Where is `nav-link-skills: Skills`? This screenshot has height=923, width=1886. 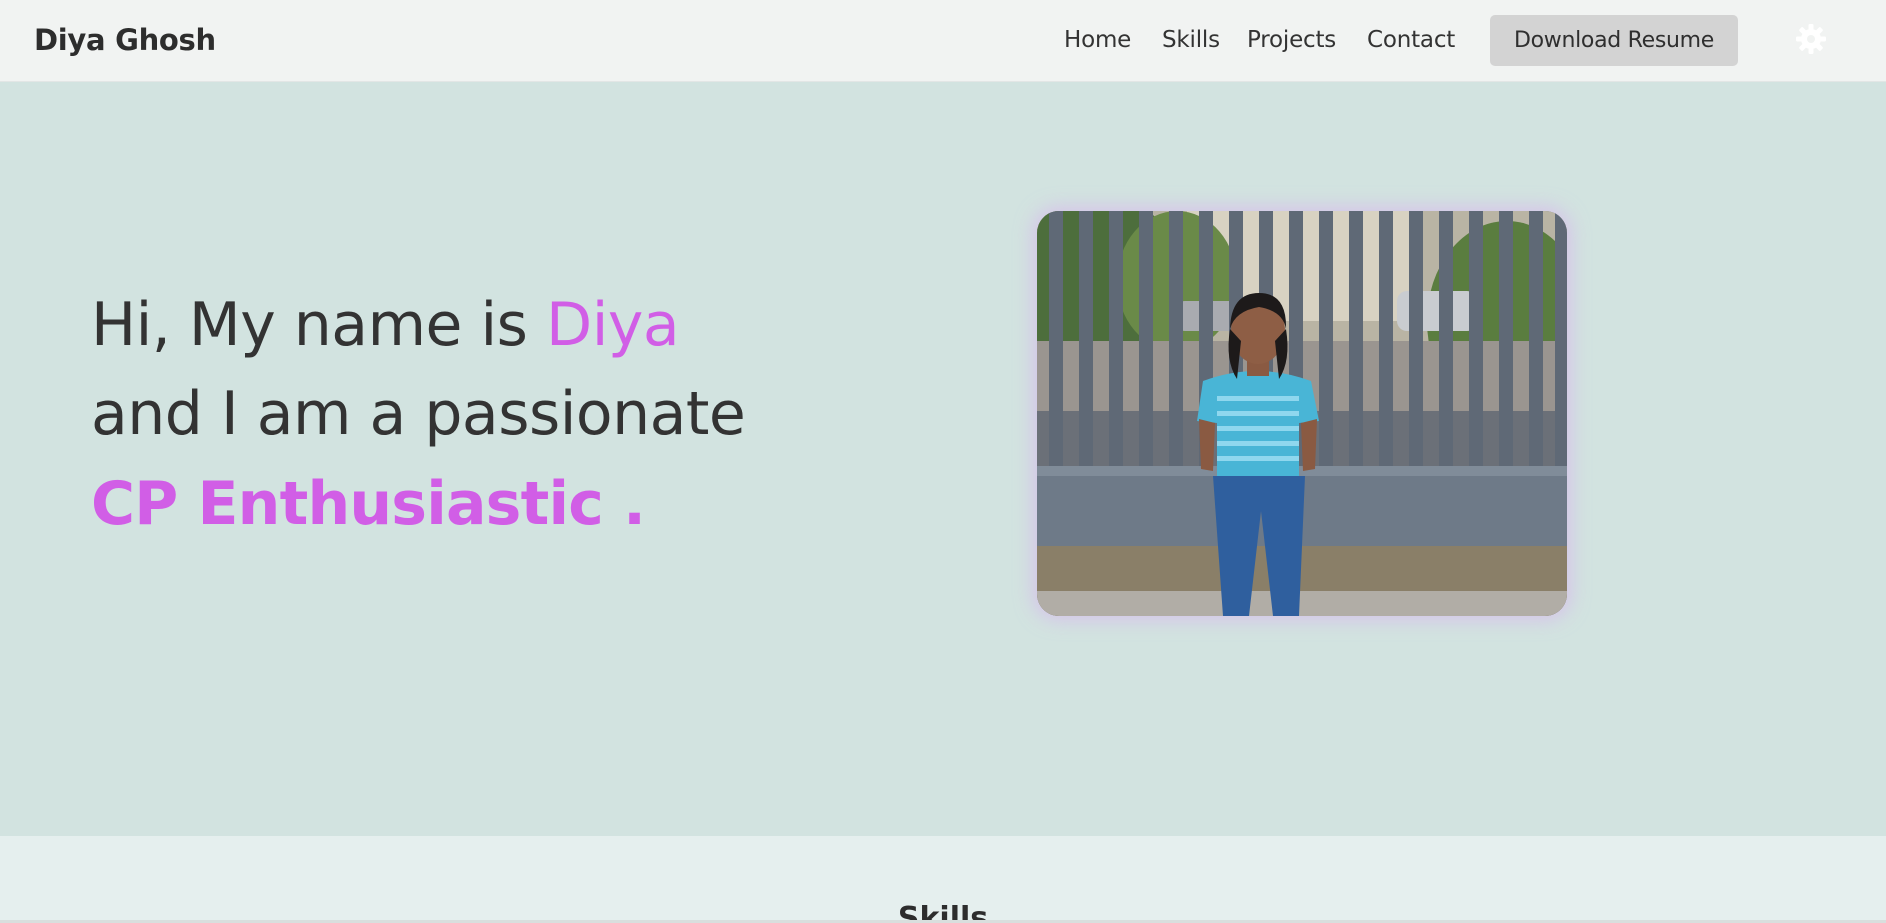
nav-link-skills: Skills is located at coordinates (1191, 40).